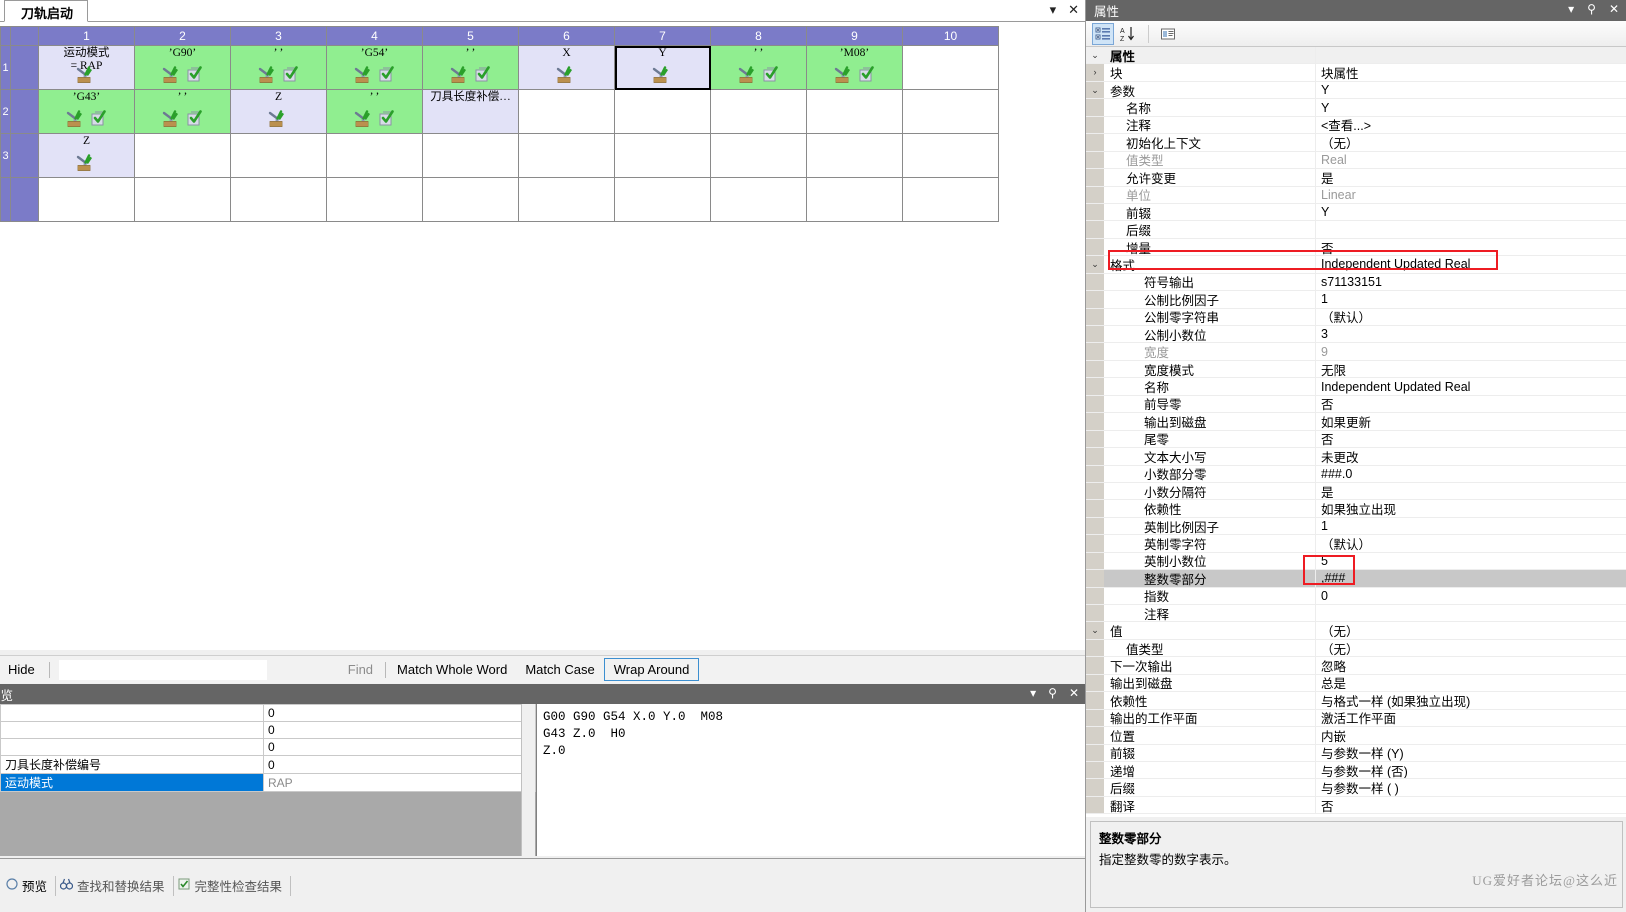 This screenshot has width=1626, height=912. What do you see at coordinates (758, 111) in the screenshot?
I see `grid-cell-r2c8` at bounding box center [758, 111].